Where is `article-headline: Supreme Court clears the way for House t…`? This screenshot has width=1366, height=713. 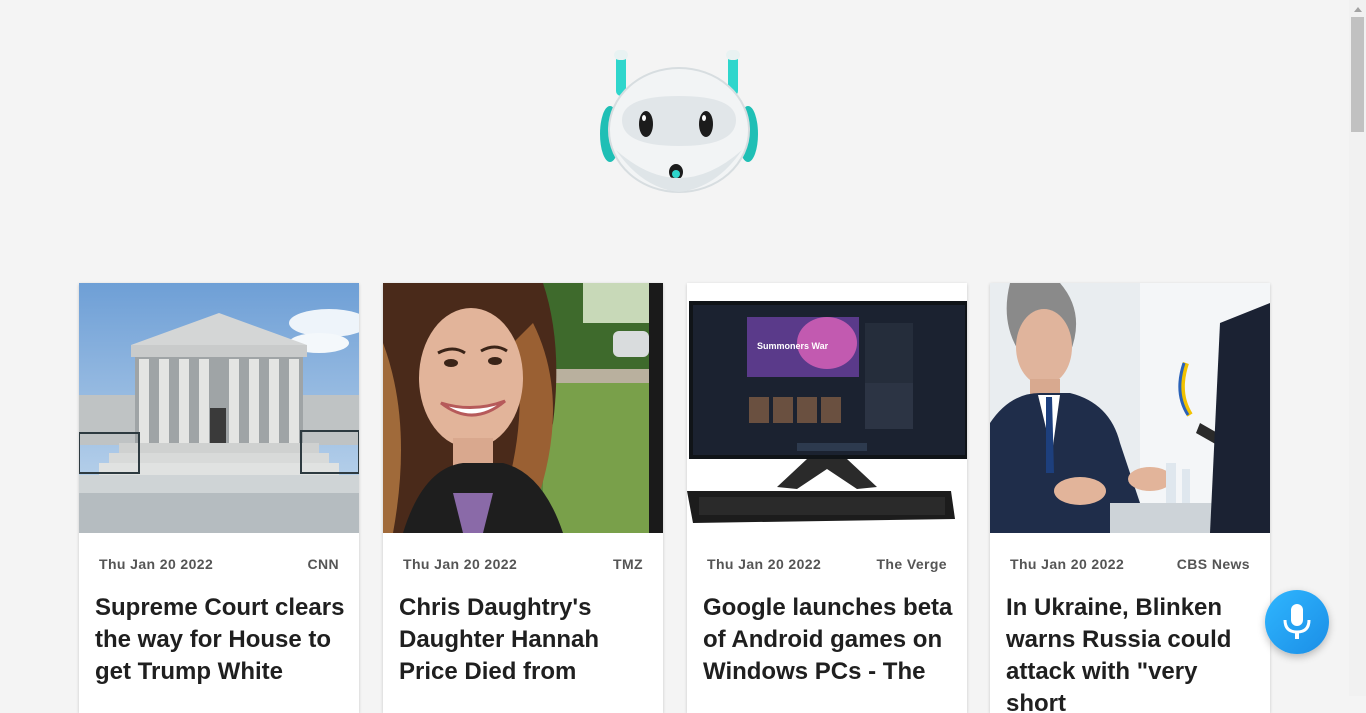 article-headline: Supreme Court clears the way for House t… is located at coordinates (220, 640).